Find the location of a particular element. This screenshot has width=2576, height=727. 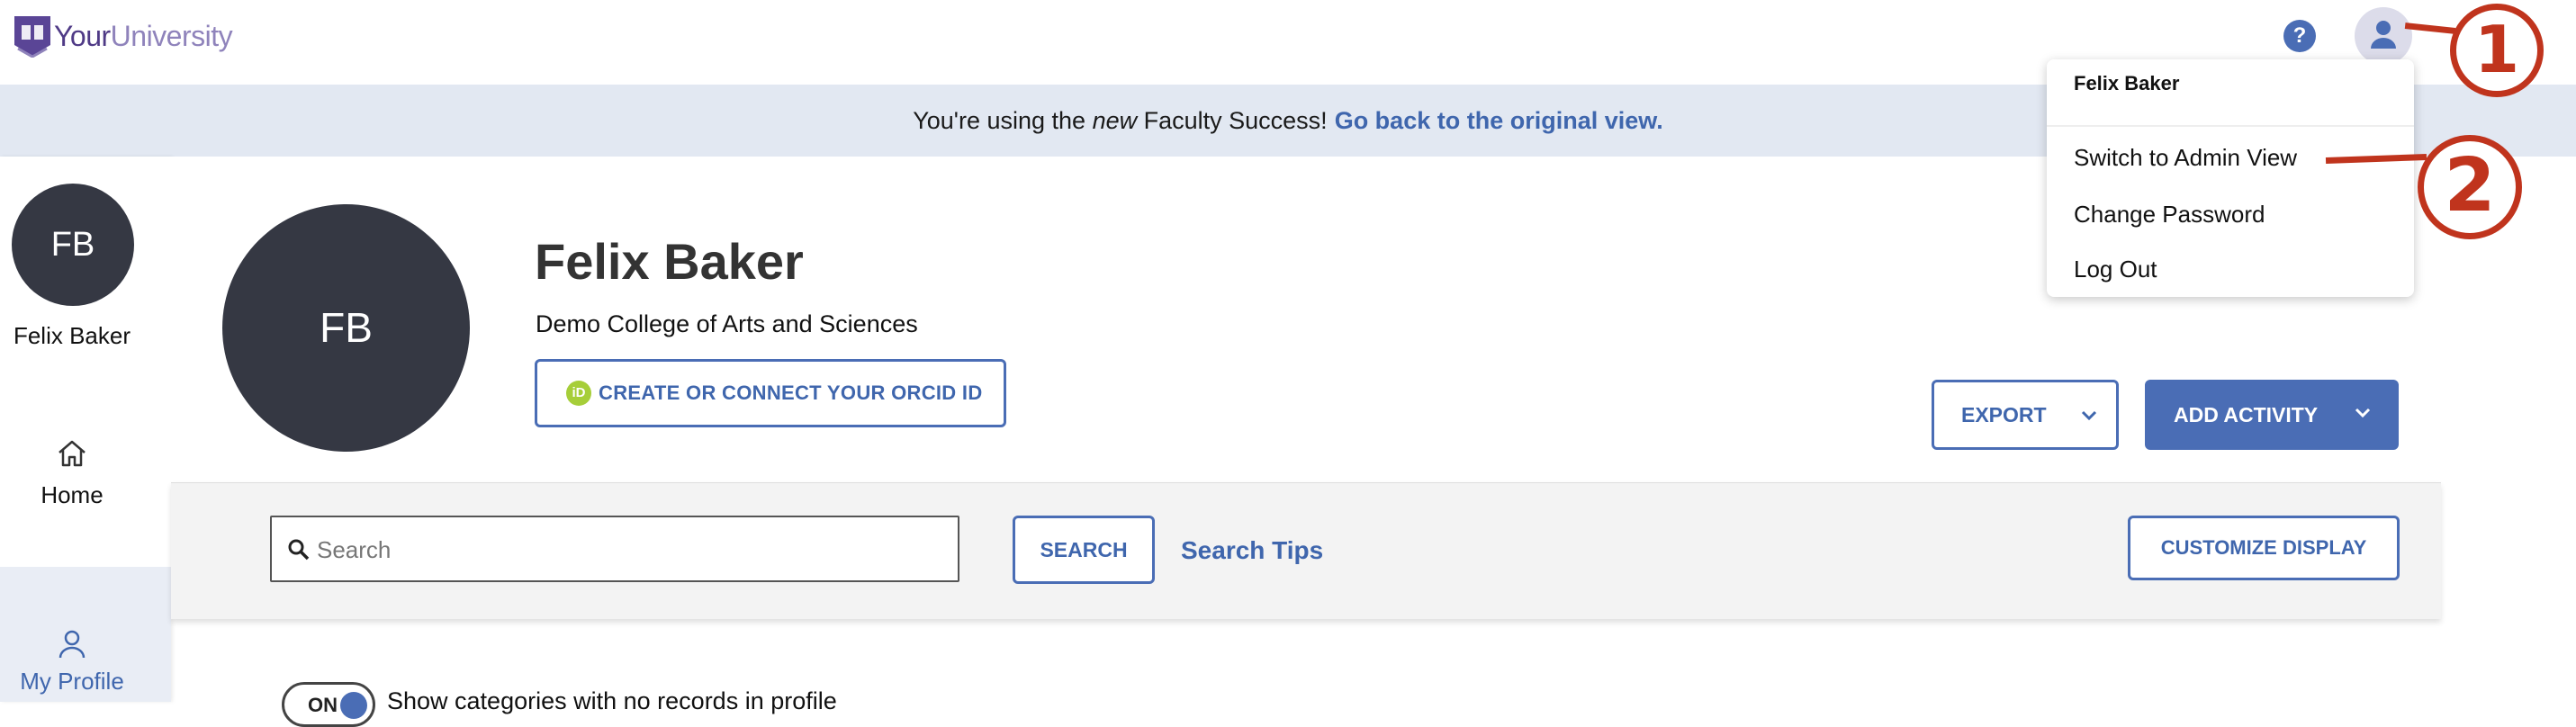

sidebar-item-label: My Profile is located at coordinates (72, 682).